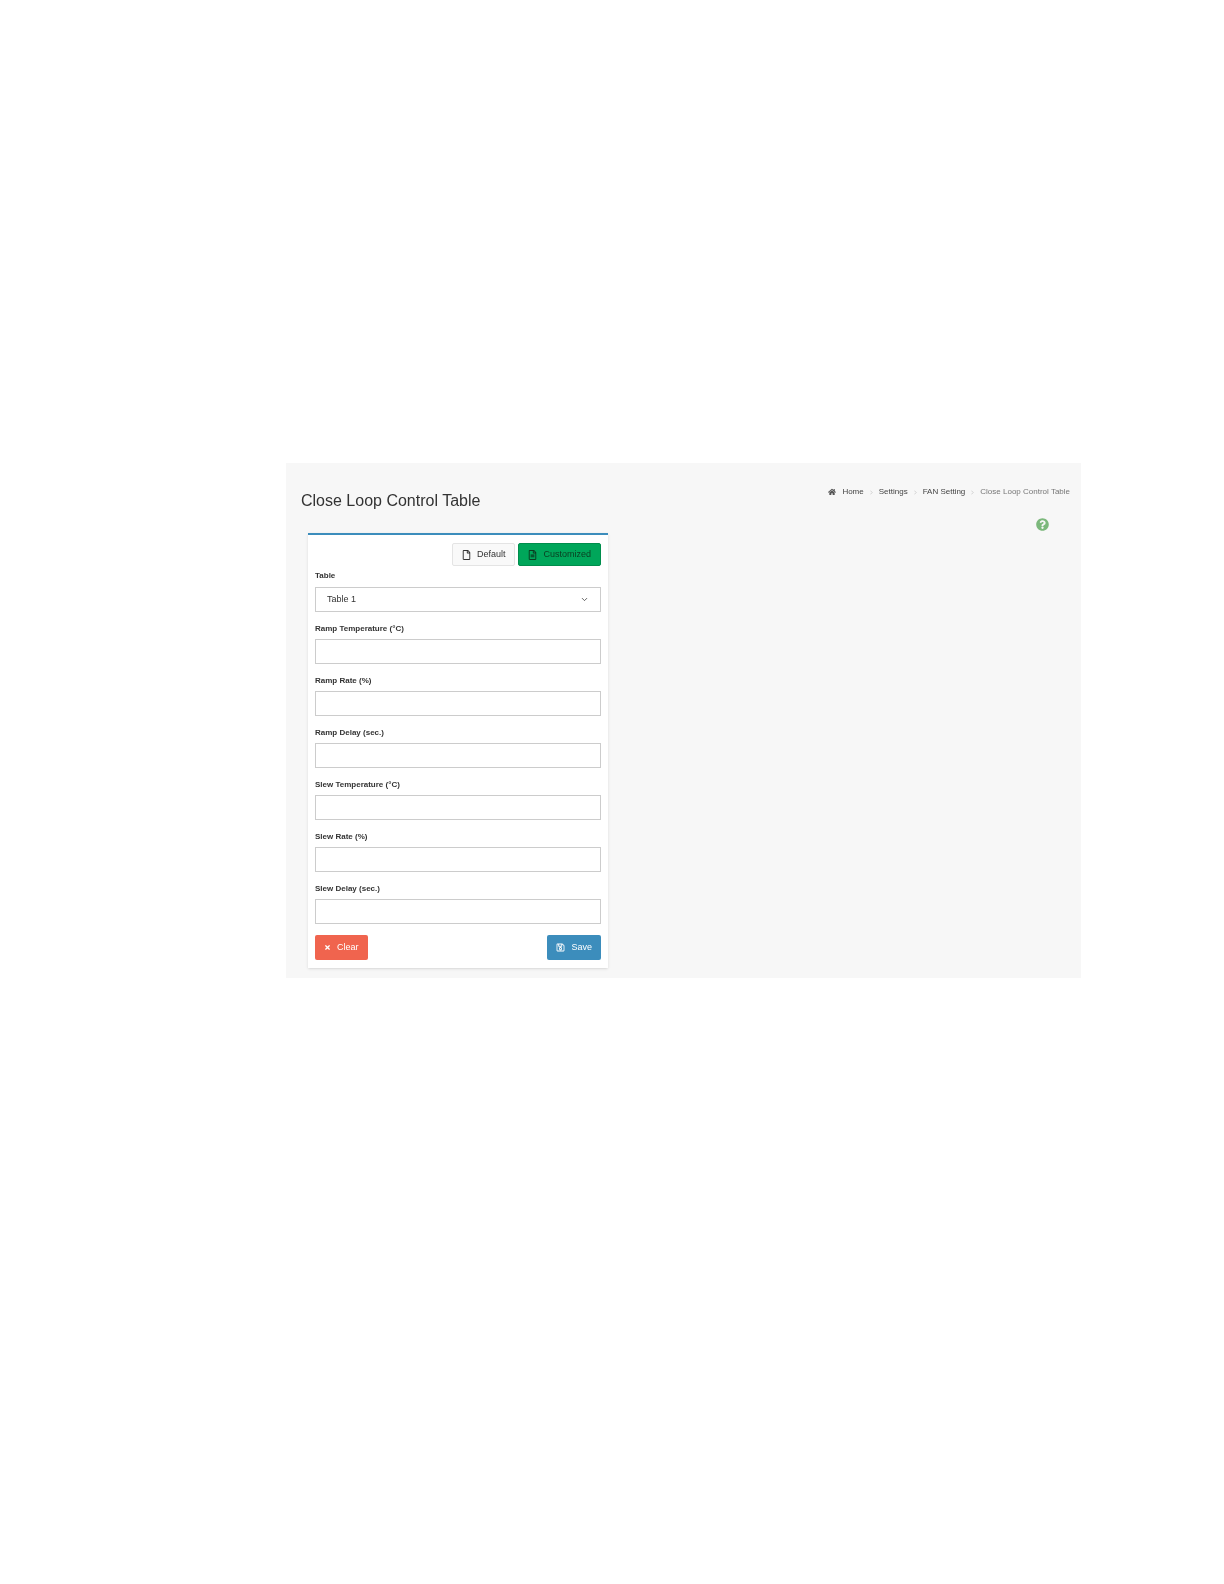 This screenshot has height=1584, width=1224. What do you see at coordinates (584, 599) in the screenshot?
I see `chevron-down-icon` at bounding box center [584, 599].